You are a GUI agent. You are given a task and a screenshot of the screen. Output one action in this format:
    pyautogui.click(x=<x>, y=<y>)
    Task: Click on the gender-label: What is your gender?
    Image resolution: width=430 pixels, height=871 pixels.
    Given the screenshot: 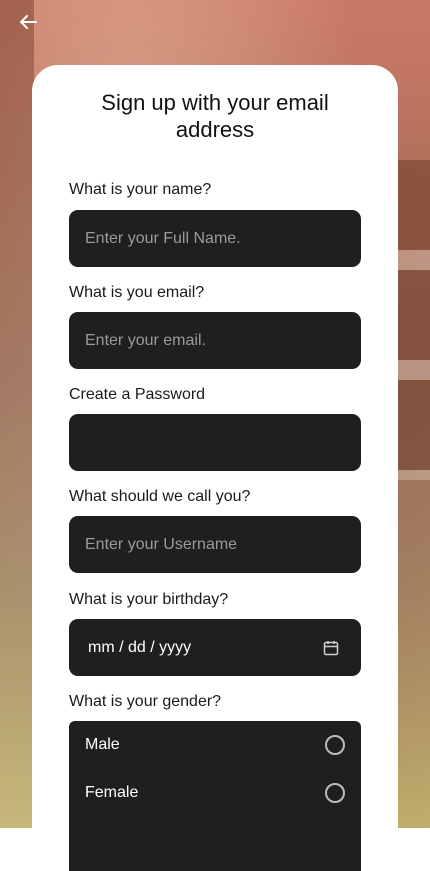 What is the action you would take?
    pyautogui.click(x=145, y=701)
    